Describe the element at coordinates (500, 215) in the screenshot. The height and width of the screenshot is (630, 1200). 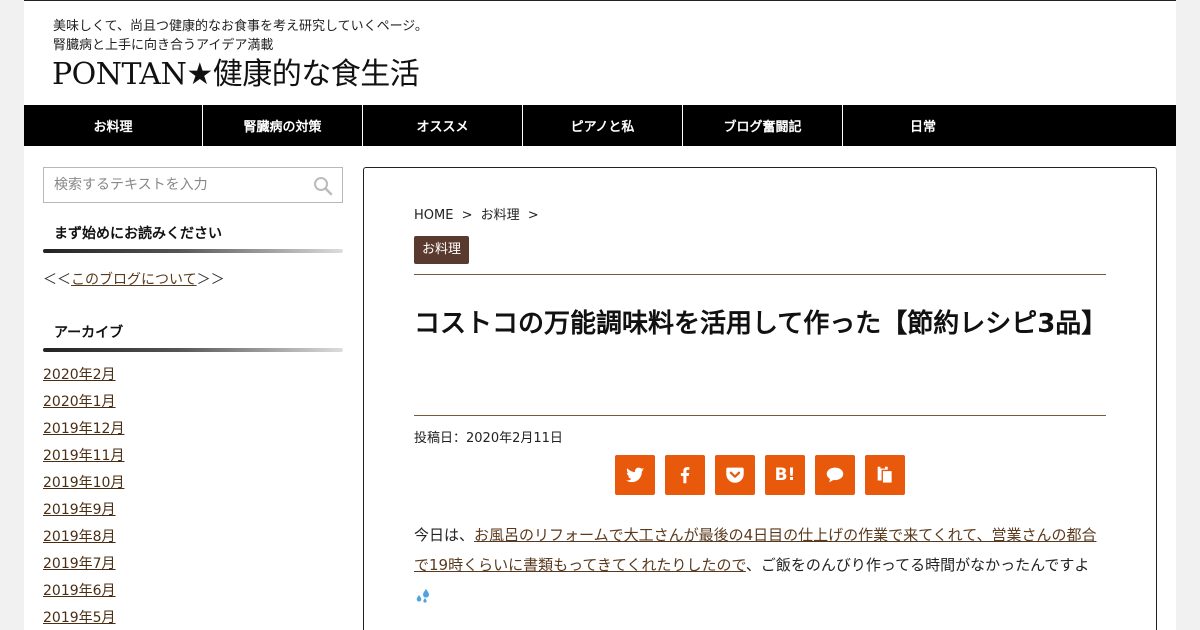
I see `breadcrumb-category: お料理` at that location.